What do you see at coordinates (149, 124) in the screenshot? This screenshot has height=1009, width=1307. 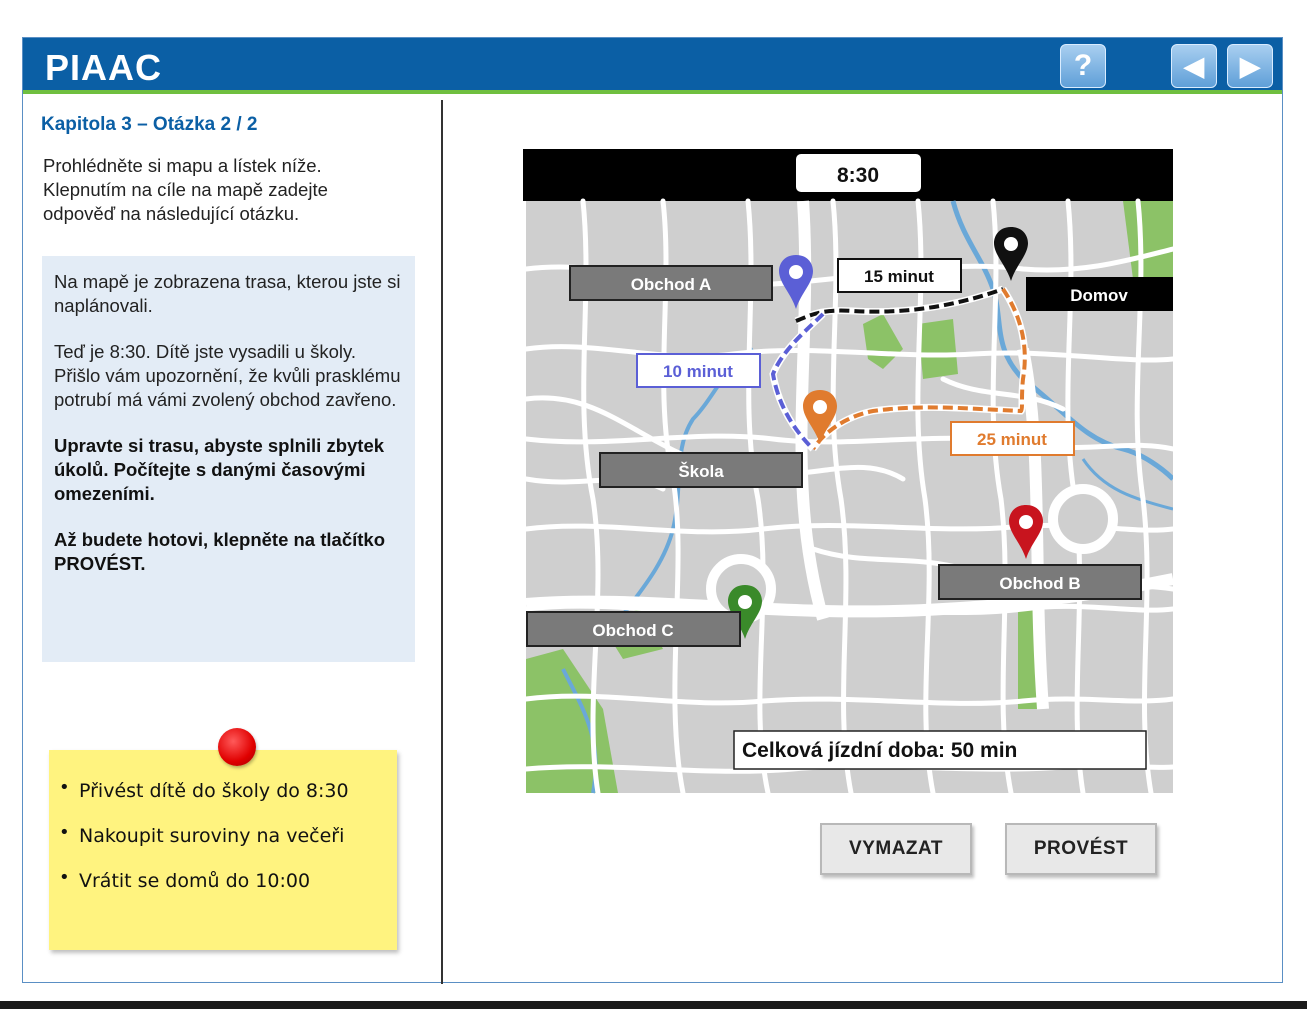 I see `chapter-title: Kapitola 3 – Otázka 2 / 2` at bounding box center [149, 124].